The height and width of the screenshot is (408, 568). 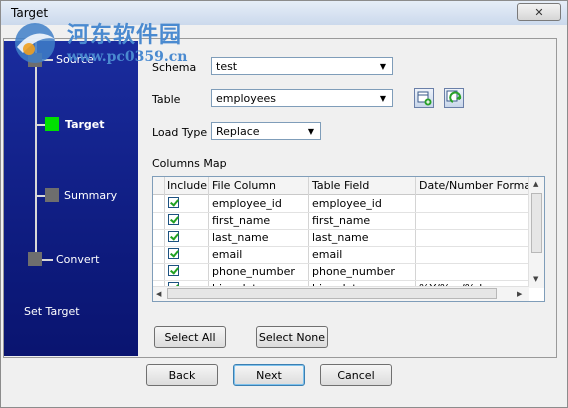 I want to click on cancel-label: Cancel, so click(x=356, y=375).